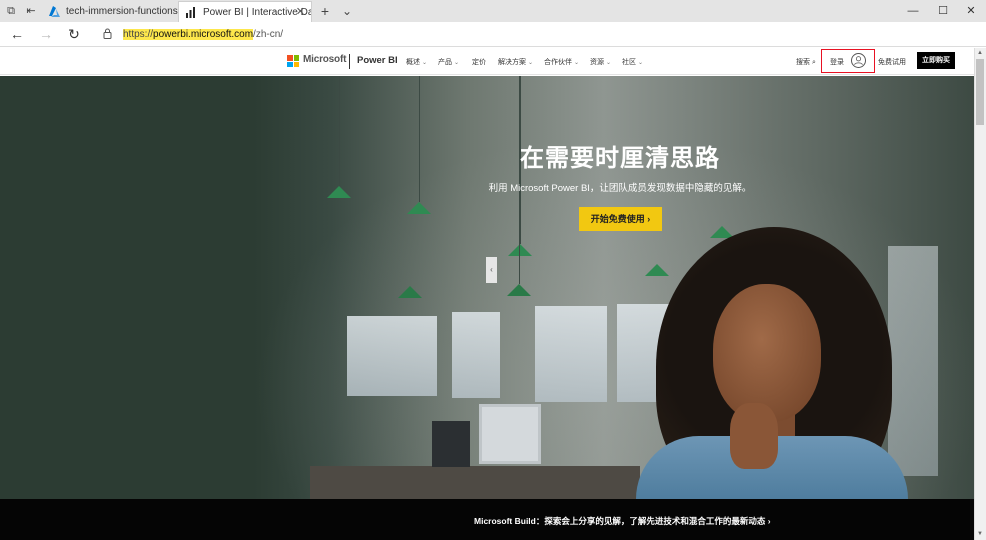  What do you see at coordinates (515, 62) in the screenshot?
I see `nav-item-solutions: 解决方案 ⌄` at bounding box center [515, 62].